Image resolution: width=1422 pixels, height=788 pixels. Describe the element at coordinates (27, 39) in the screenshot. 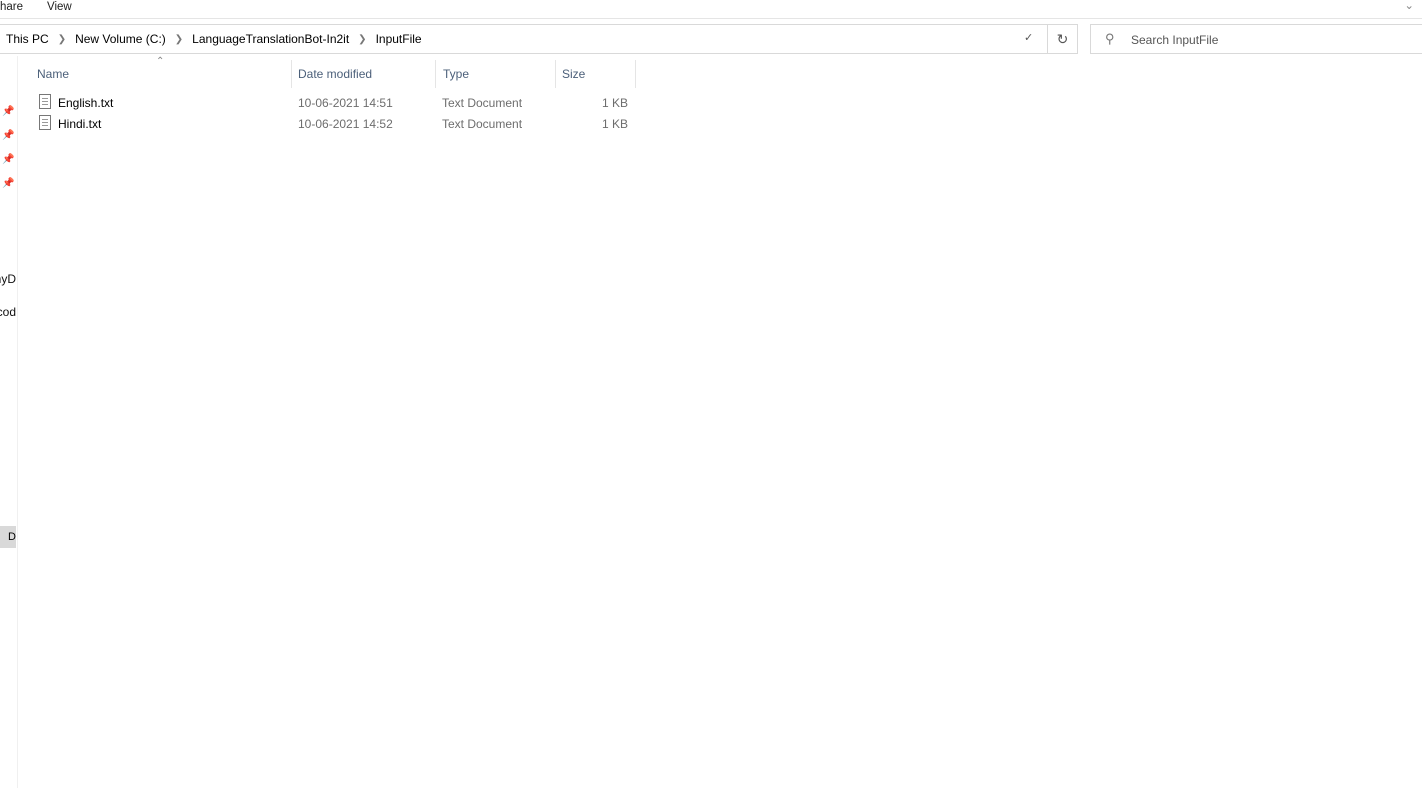

I see `crumb-this-pc: This PC` at that location.